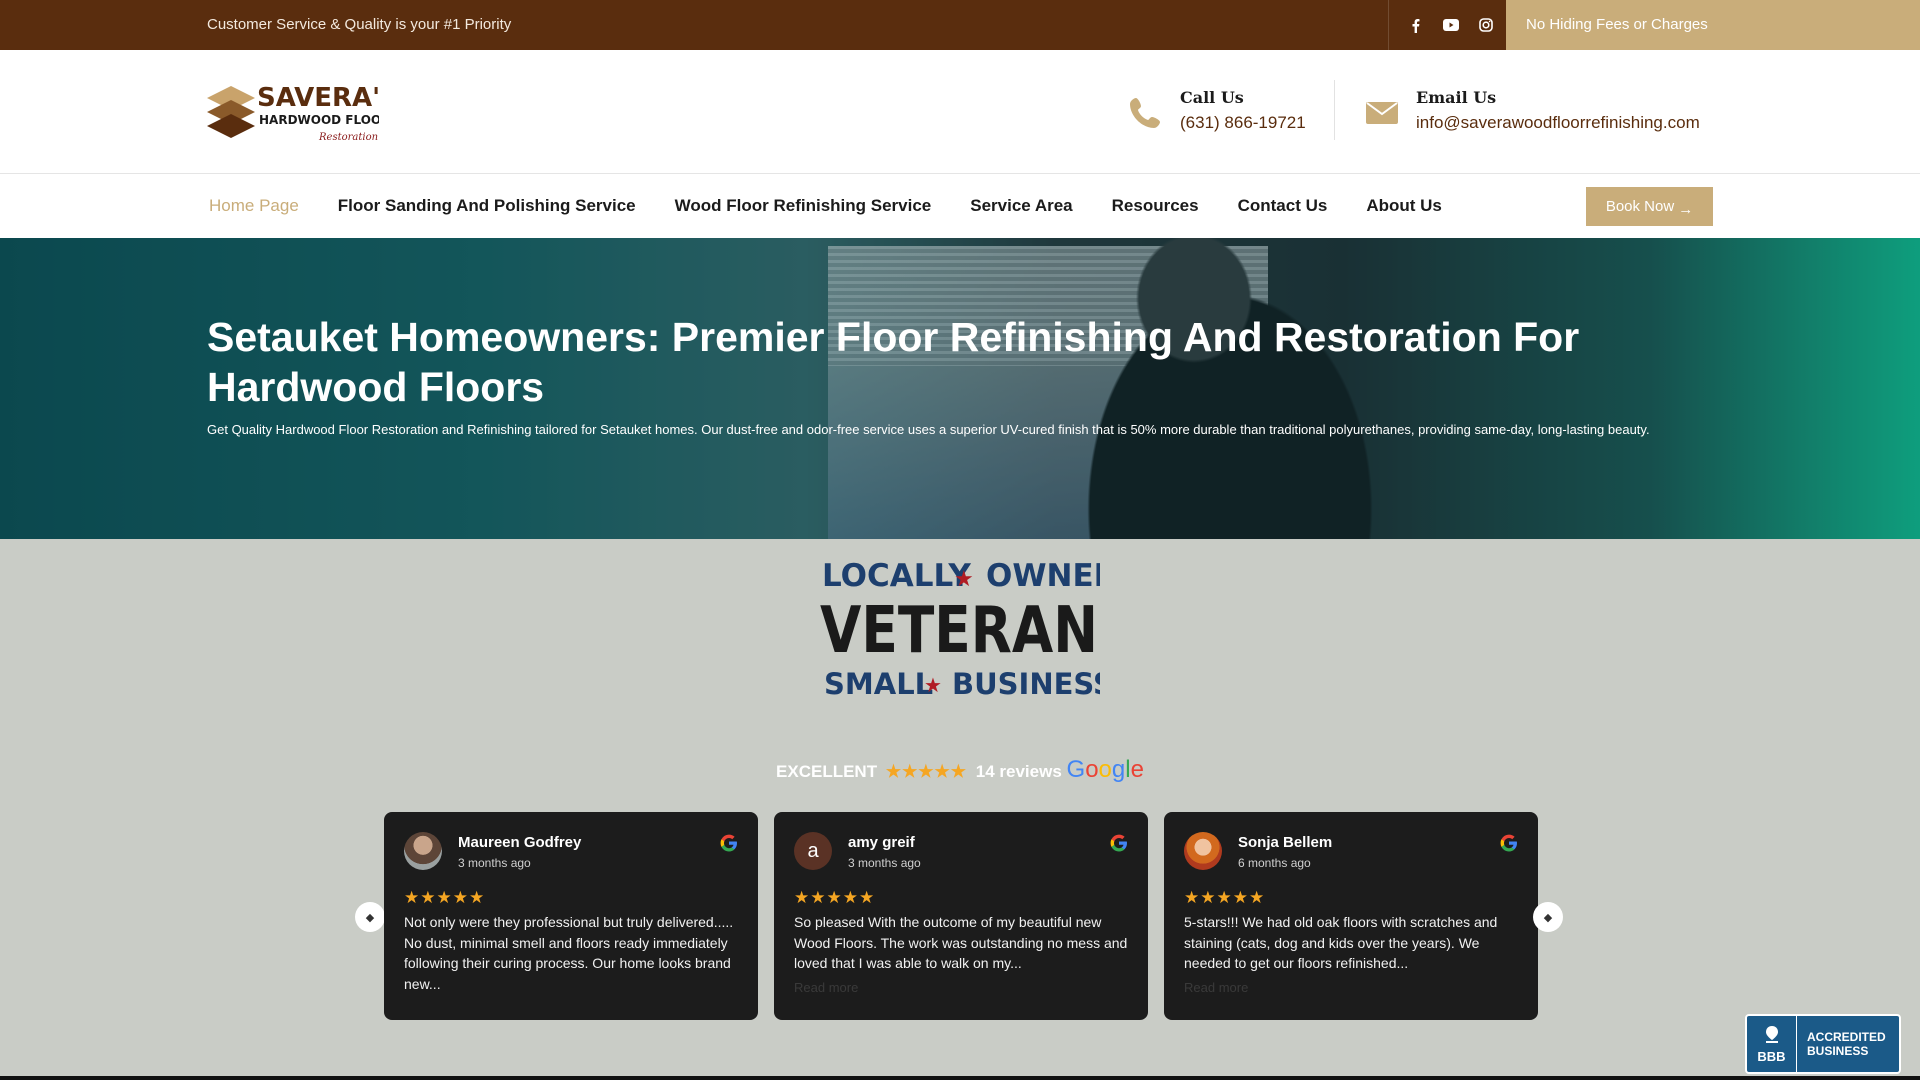  What do you see at coordinates (319, 120) in the screenshot?
I see `logo-subtitle: HARDWOOD FLOOR` at bounding box center [319, 120].